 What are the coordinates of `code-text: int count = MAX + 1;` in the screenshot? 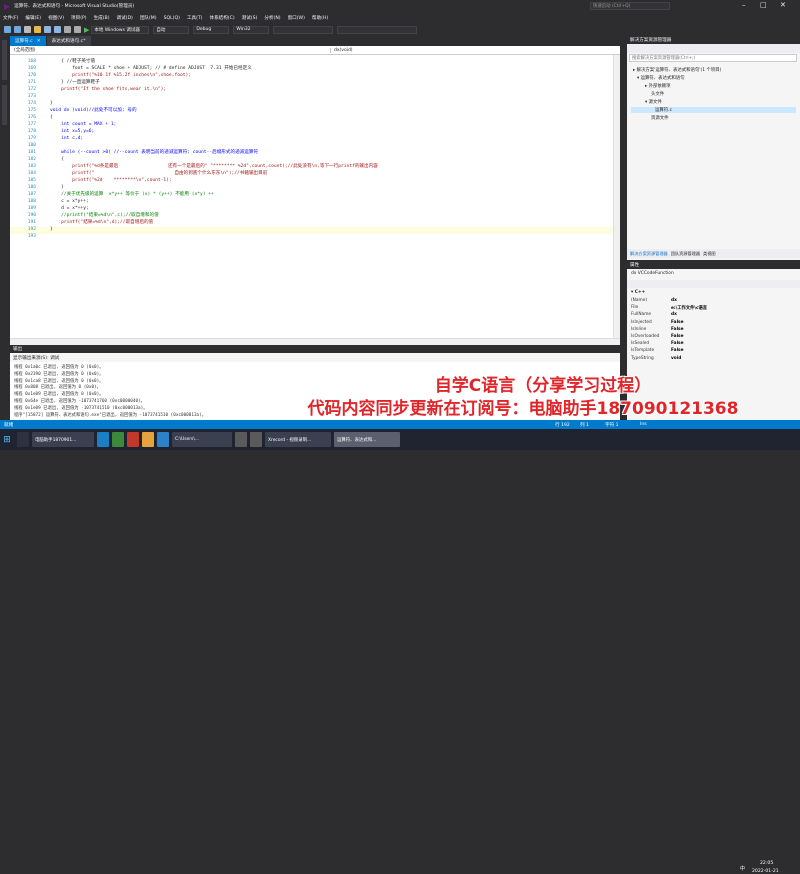 It's located at (83, 124).